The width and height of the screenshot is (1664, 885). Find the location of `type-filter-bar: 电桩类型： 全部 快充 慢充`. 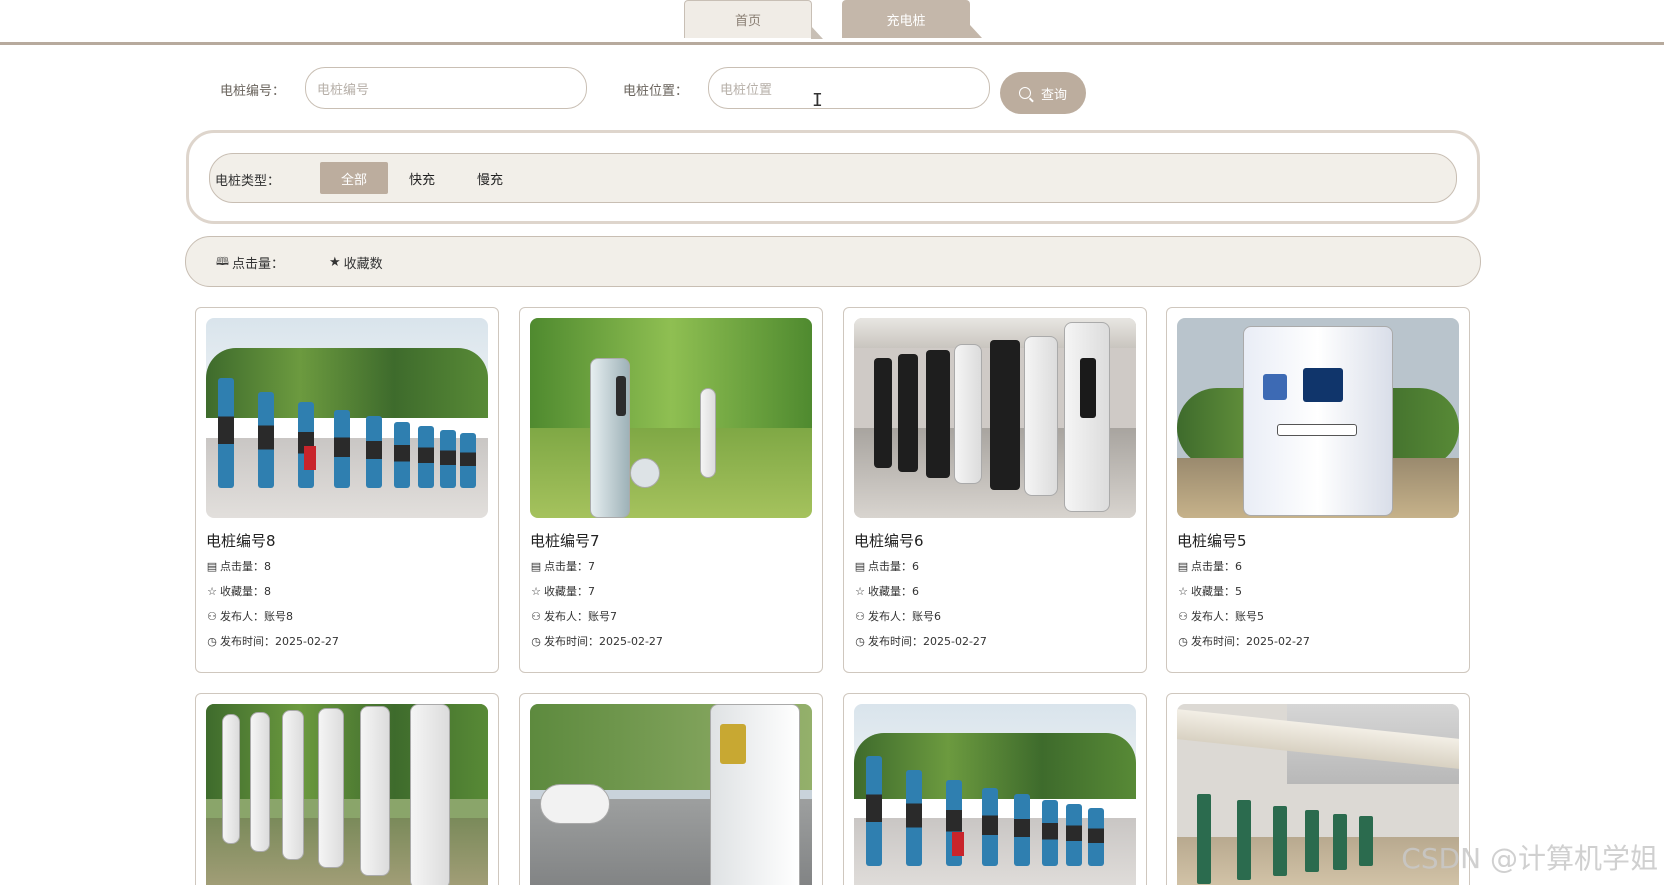

type-filter-bar: 电桩类型： 全部 快充 慢充 is located at coordinates (833, 178).